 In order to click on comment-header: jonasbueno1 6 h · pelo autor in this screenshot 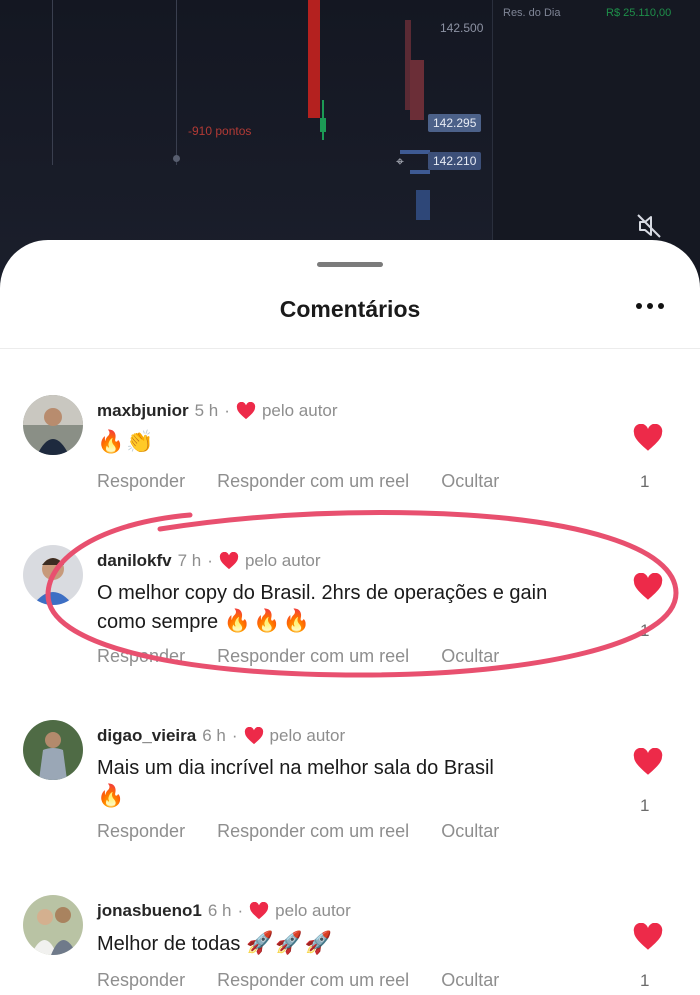, I will do `click(224, 911)`.